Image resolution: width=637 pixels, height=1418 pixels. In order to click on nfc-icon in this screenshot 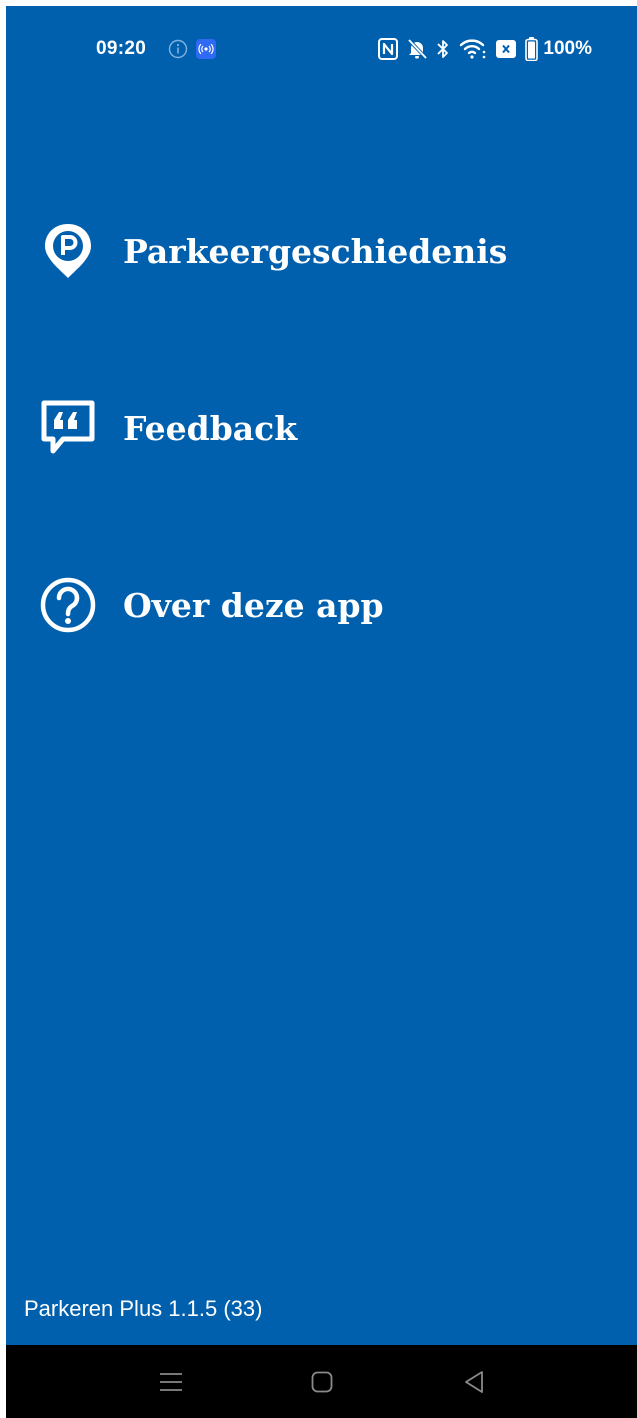, I will do `click(388, 49)`.